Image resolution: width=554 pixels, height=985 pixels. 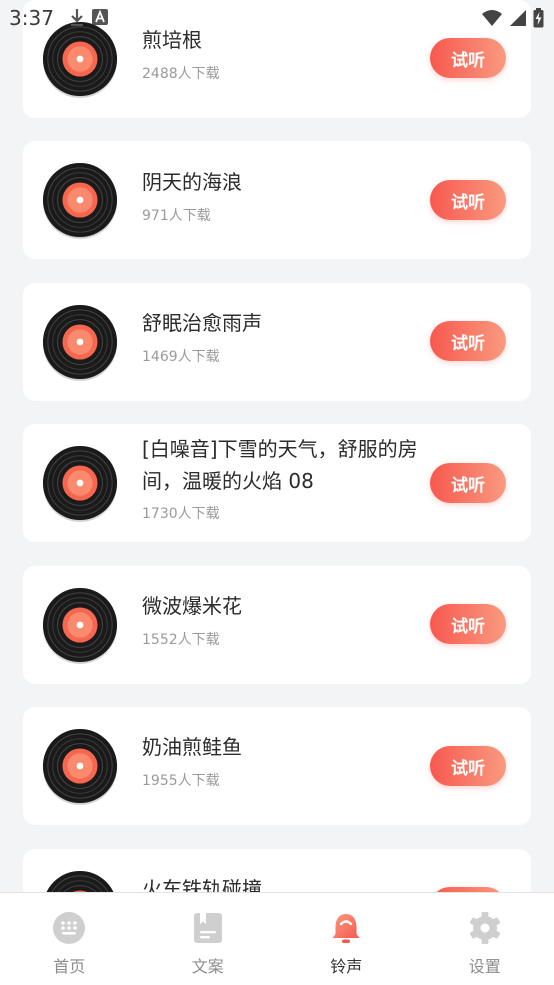 What do you see at coordinates (277, 18) in the screenshot?
I see `status-bar: 3:37` at bounding box center [277, 18].